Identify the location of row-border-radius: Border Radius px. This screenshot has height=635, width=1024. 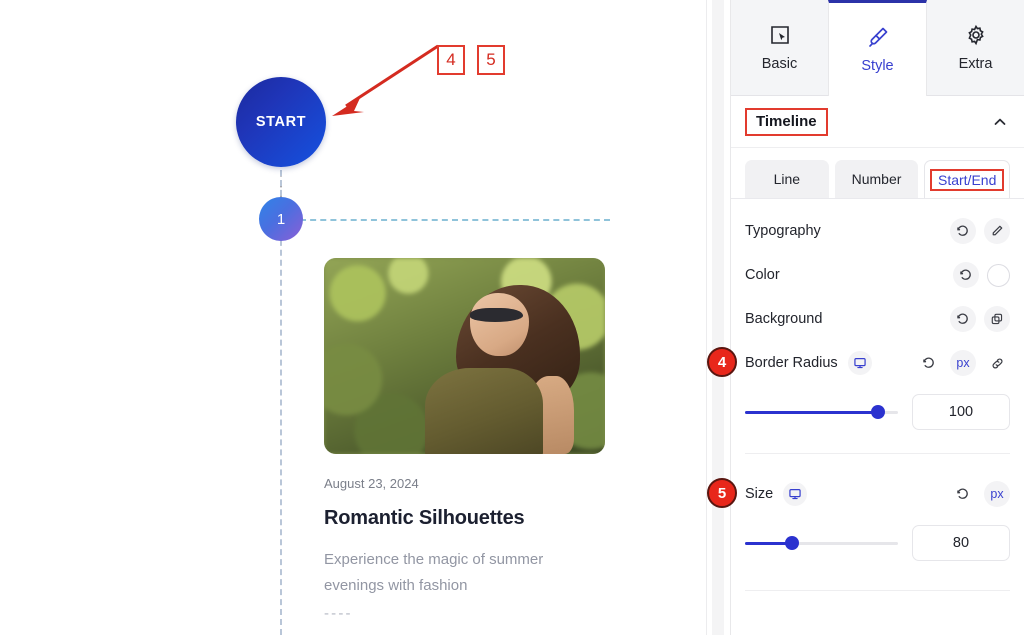
(877, 363).